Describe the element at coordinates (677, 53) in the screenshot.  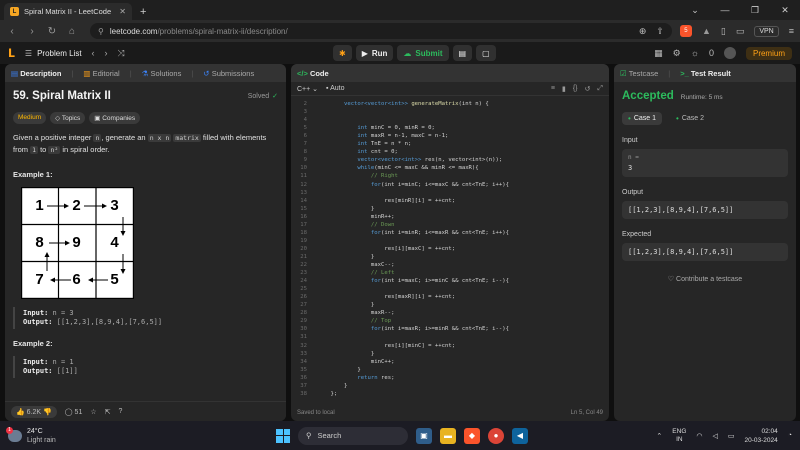
I see `settings-icon: ⚙` at that location.